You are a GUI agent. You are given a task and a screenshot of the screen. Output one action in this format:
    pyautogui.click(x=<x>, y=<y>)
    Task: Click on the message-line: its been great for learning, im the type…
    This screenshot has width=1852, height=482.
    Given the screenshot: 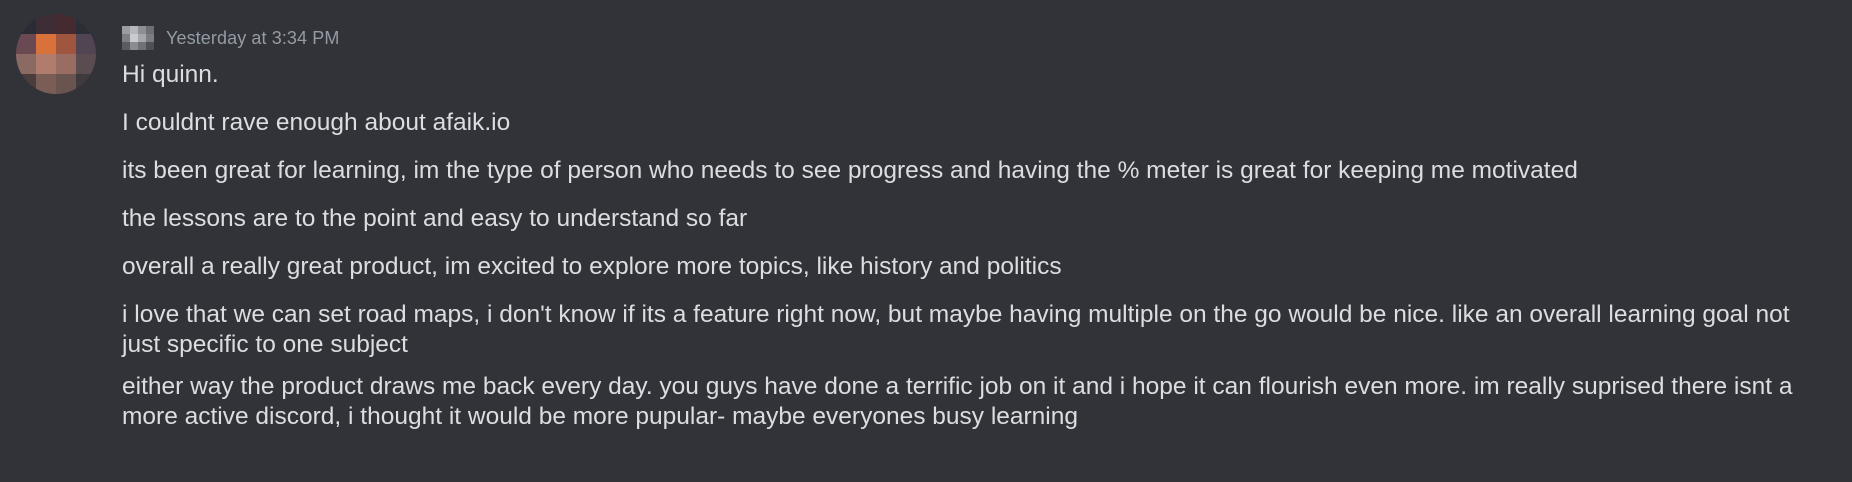 What is the action you would take?
    pyautogui.click(x=850, y=170)
    